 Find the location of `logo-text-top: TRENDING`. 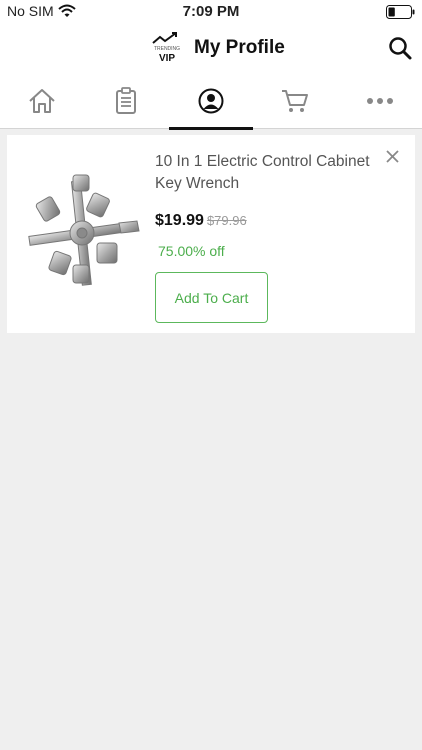

logo-text-top: TRENDING is located at coordinates (167, 49).